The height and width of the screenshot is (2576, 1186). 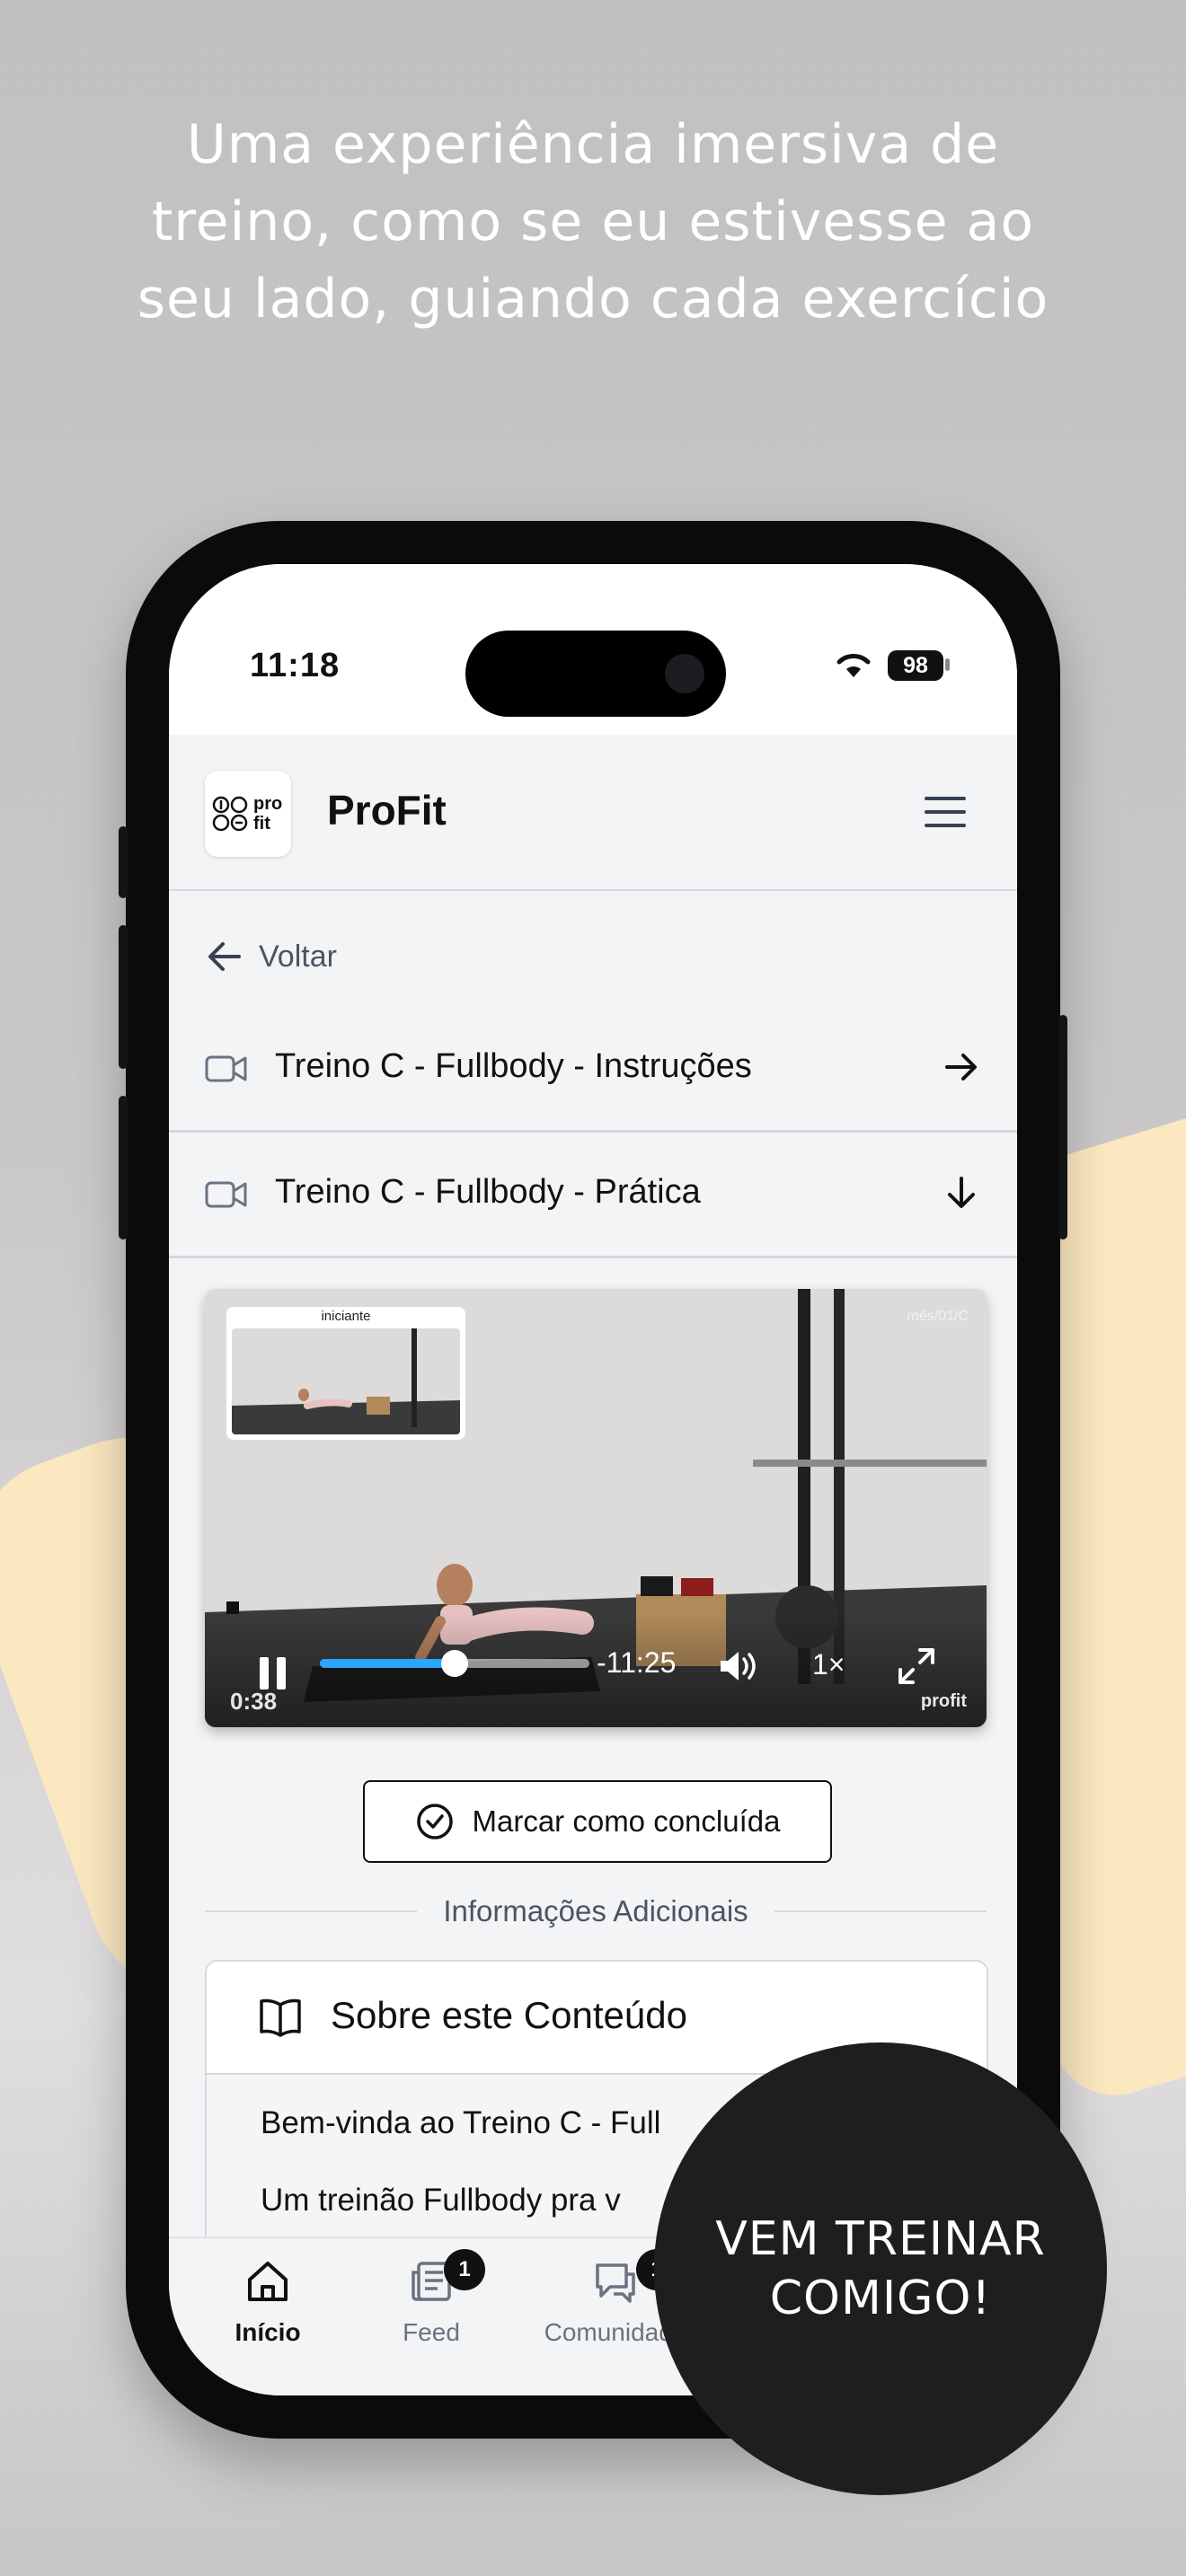 I want to click on back-button: Voltar, so click(x=272, y=956).